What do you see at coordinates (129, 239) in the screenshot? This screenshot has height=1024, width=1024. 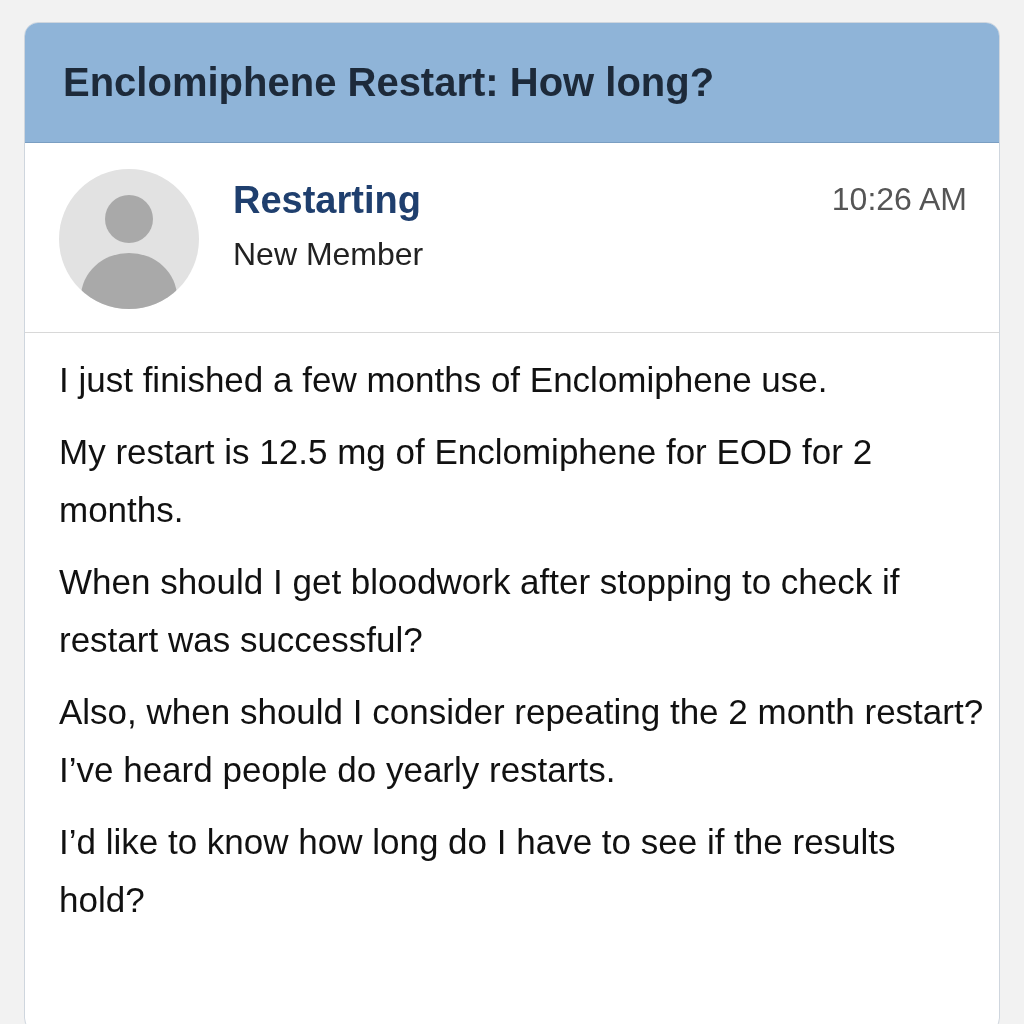 I see `avatar-icon` at bounding box center [129, 239].